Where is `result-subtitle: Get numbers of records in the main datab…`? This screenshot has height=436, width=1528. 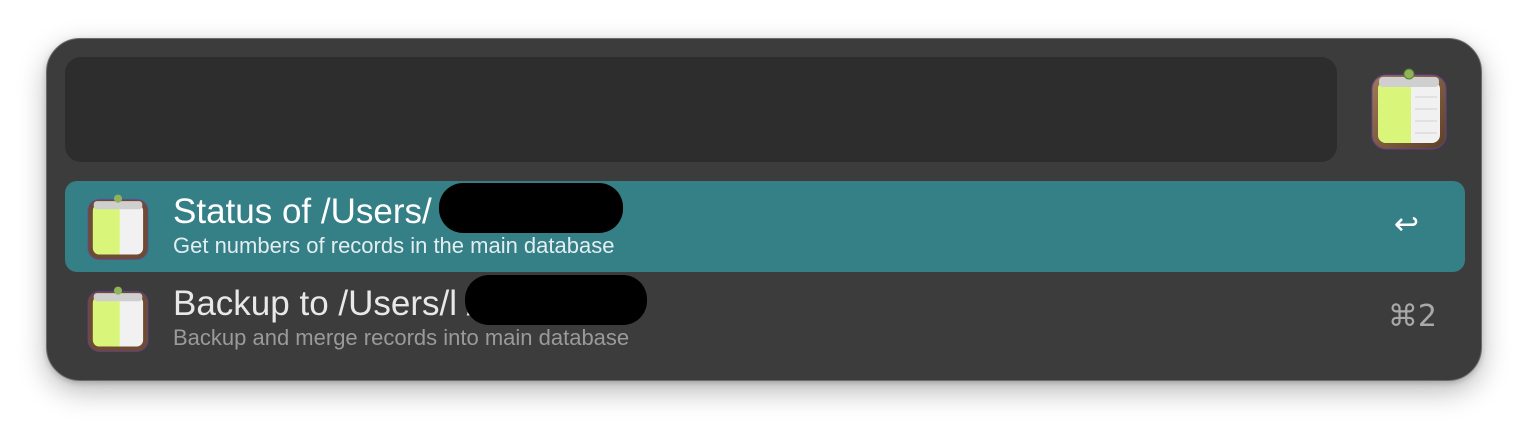
result-subtitle: Get numbers of records in the main datab… is located at coordinates (394, 245).